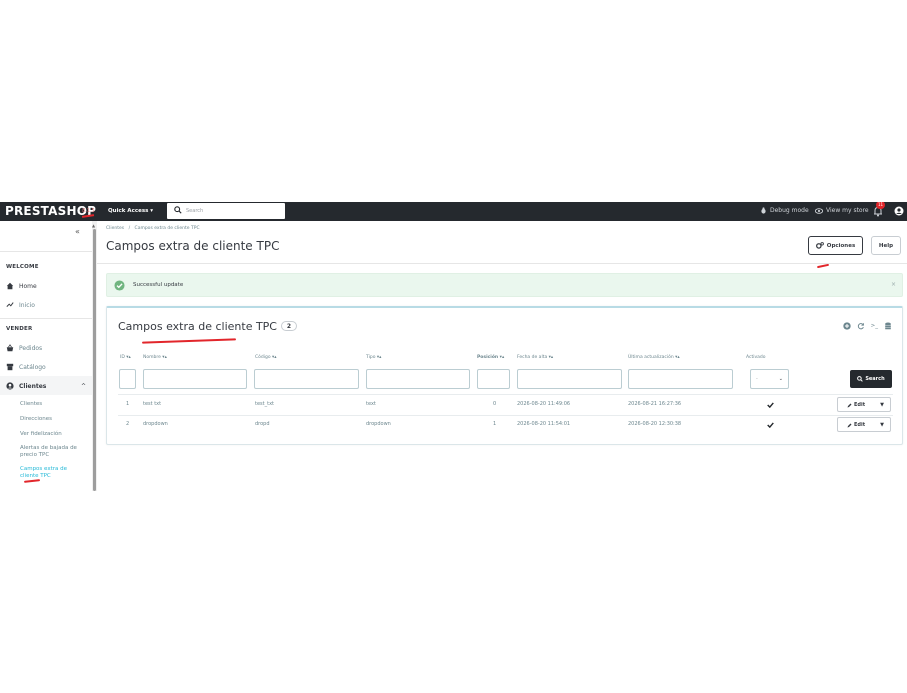 The width and height of the screenshot is (907, 693). I want to click on filter-ultima-input, so click(680, 379).